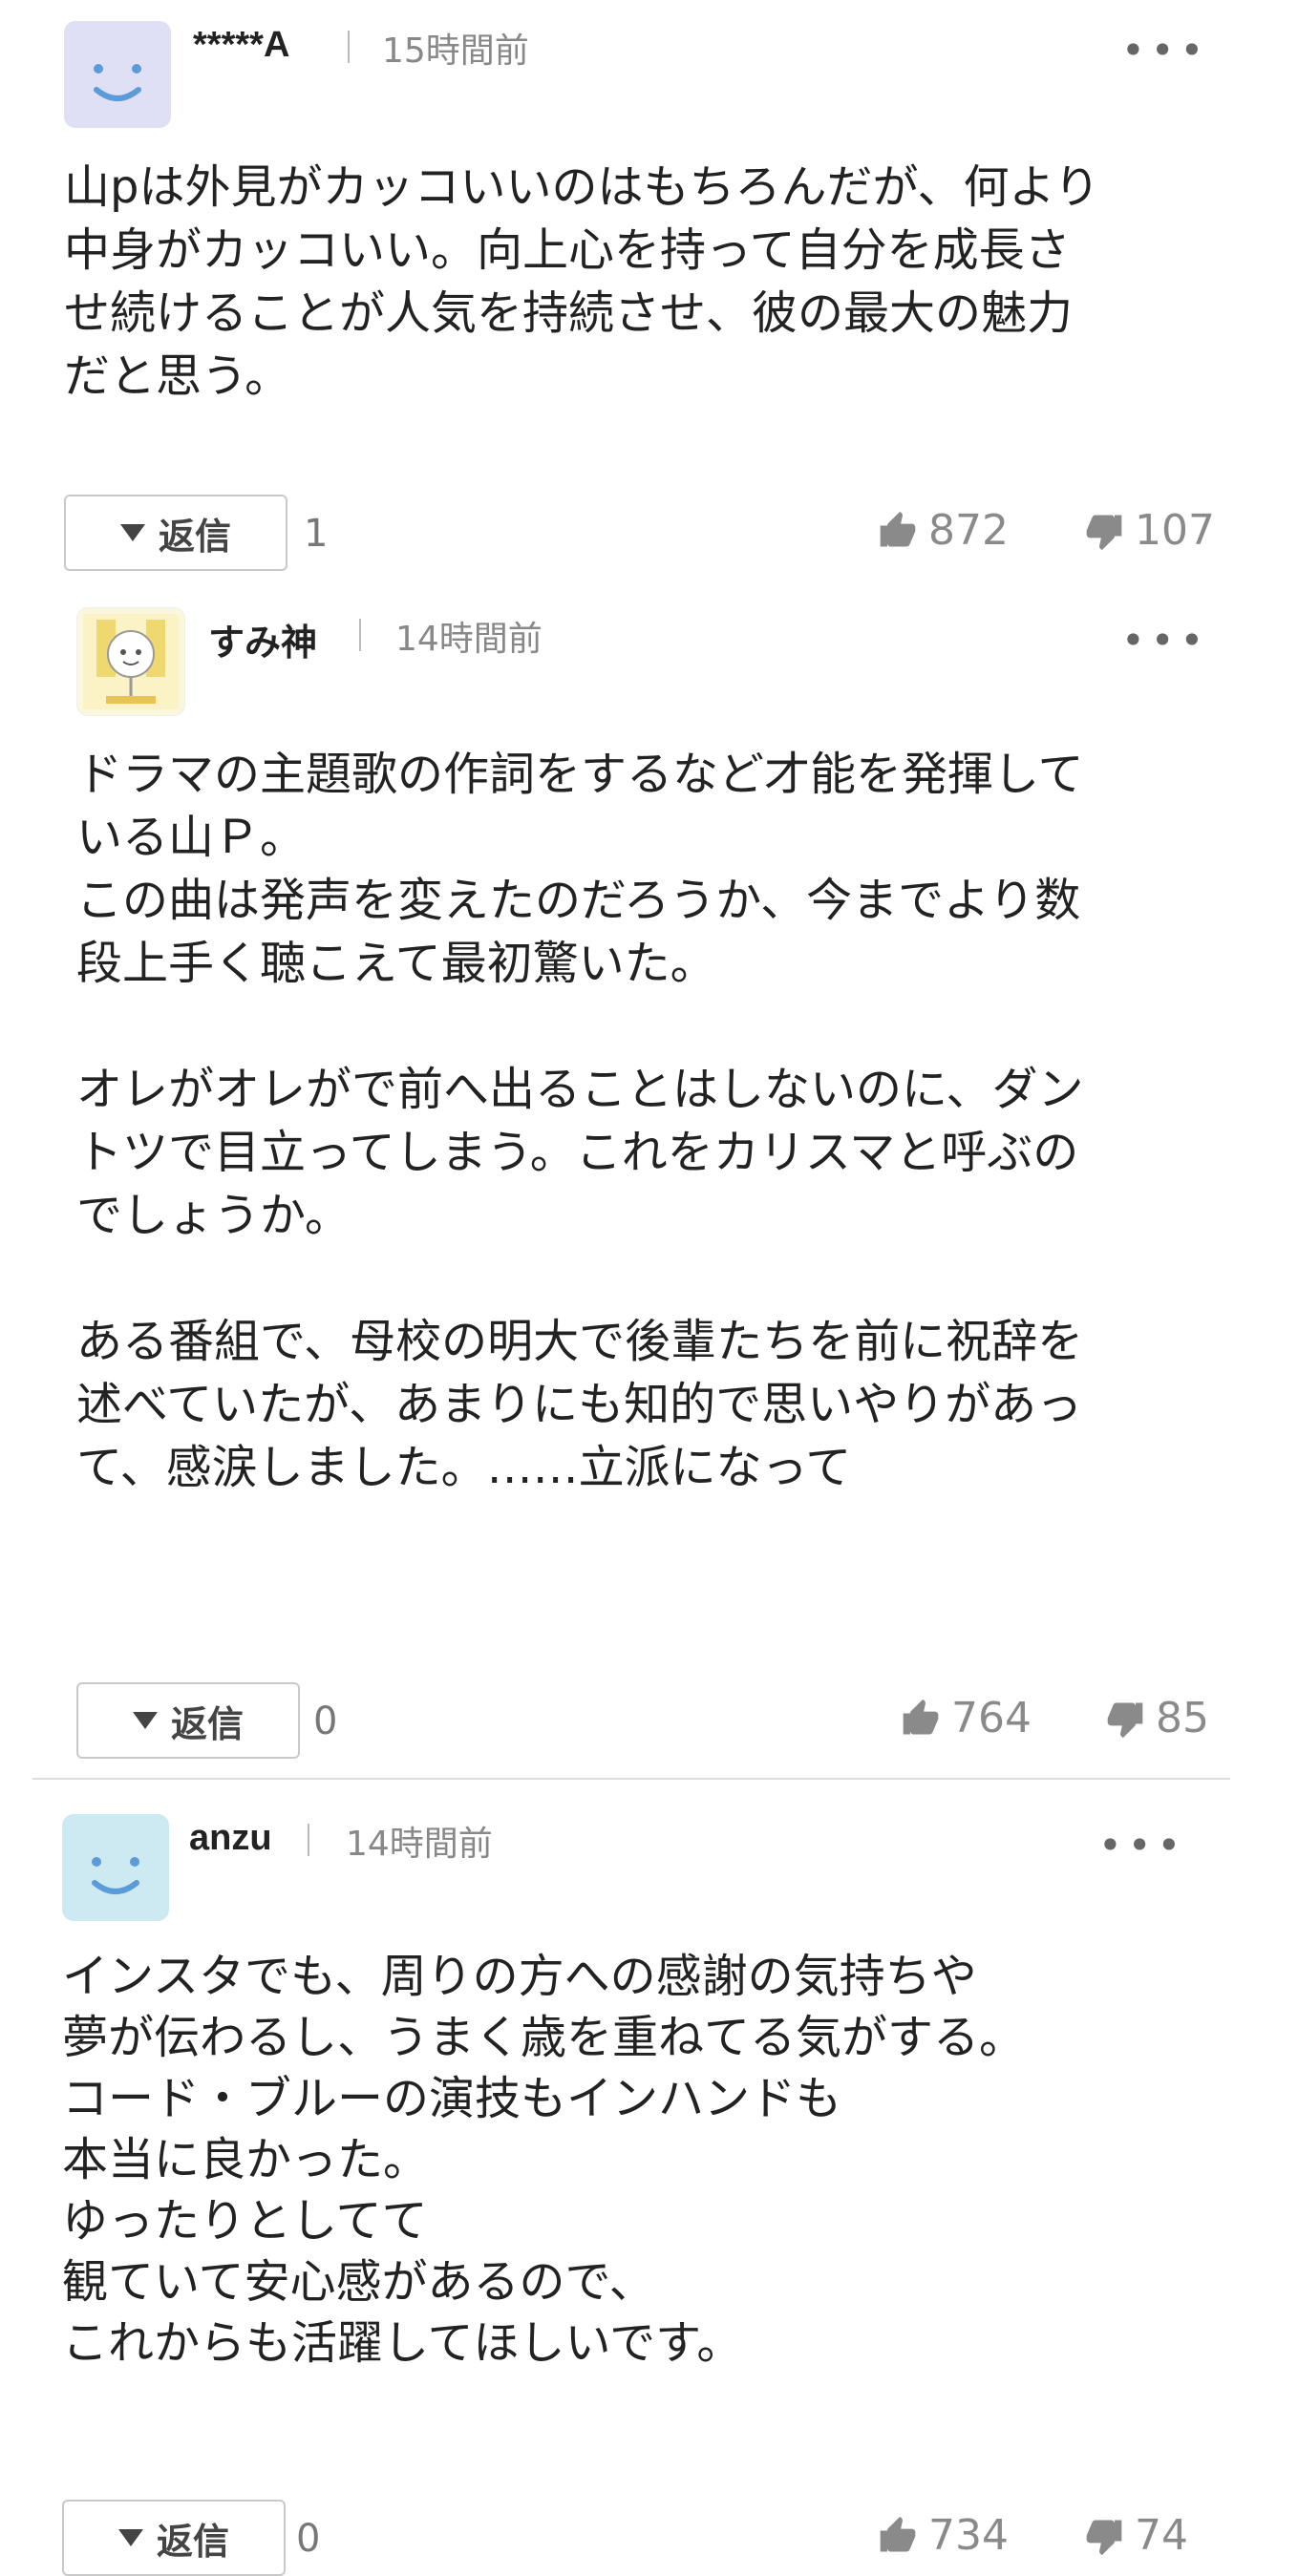 This screenshot has height=2576, width=1298. I want to click on like-button: 734, so click(943, 2535).